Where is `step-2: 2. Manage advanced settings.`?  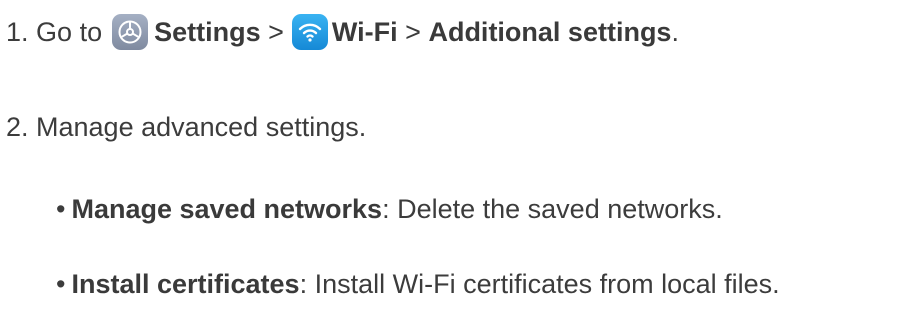
step-2: 2. Manage advanced settings. is located at coordinates (186, 127).